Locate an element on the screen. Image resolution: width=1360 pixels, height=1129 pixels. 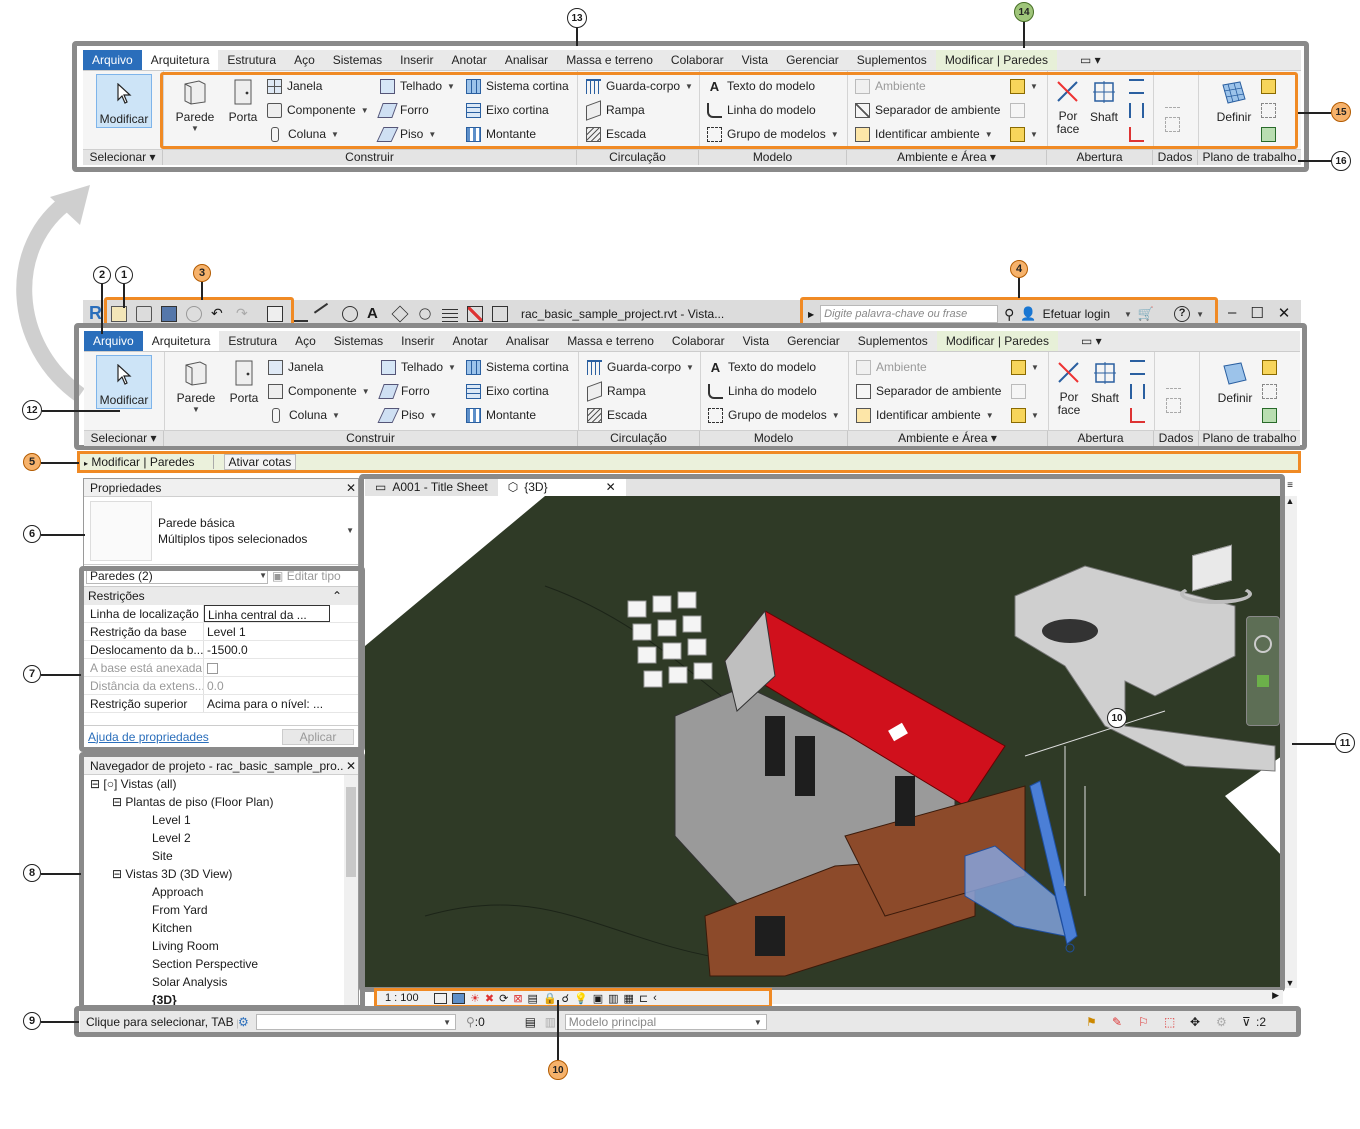
activate-dimensions-button: Ativar cotas is located at coordinates (260, 462).